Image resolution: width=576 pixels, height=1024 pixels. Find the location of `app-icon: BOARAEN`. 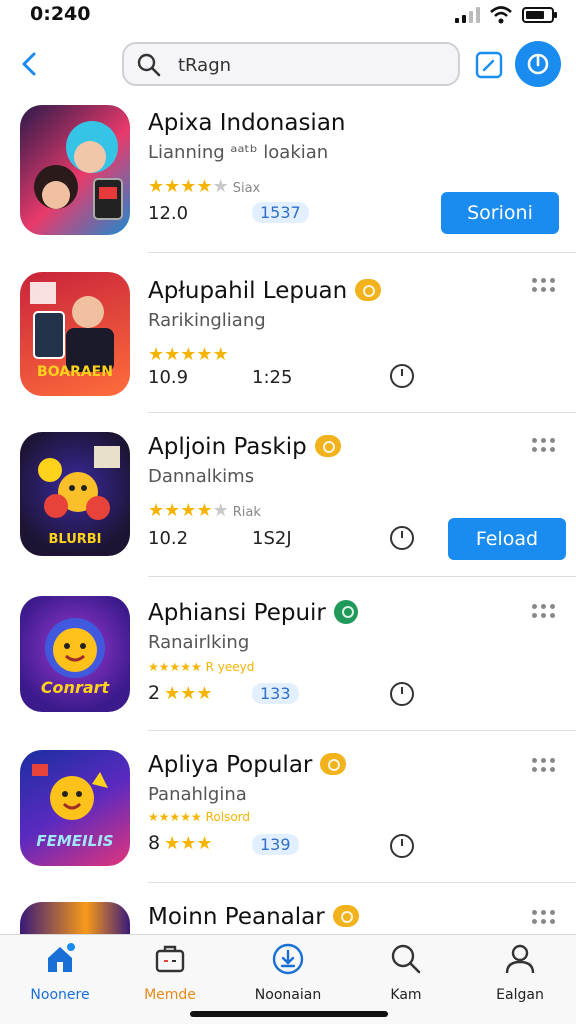

app-icon: BOARAEN is located at coordinates (75, 334).